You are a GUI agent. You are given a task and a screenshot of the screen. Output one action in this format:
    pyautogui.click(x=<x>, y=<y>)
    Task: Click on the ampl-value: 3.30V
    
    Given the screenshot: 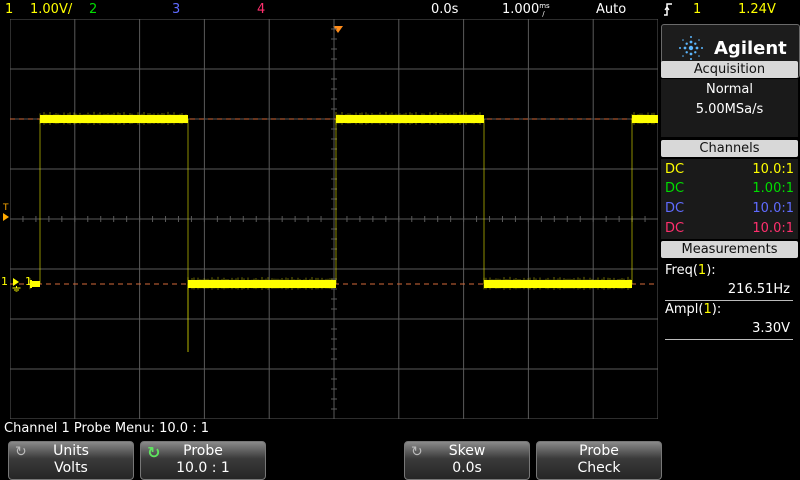 What is the action you would take?
    pyautogui.click(x=771, y=328)
    